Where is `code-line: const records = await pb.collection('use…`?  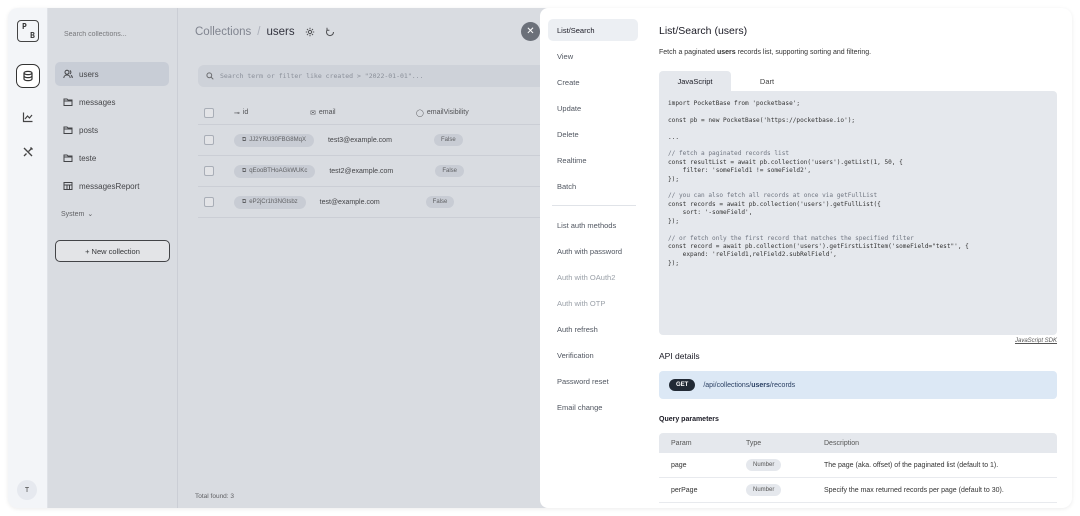 code-line: const records = await pb.collection('use… is located at coordinates (774, 204).